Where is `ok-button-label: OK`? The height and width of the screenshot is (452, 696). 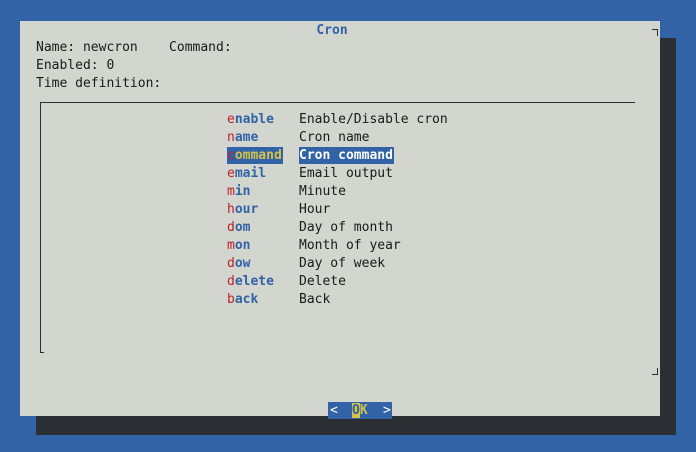
ok-button-label: OK is located at coordinates (360, 410).